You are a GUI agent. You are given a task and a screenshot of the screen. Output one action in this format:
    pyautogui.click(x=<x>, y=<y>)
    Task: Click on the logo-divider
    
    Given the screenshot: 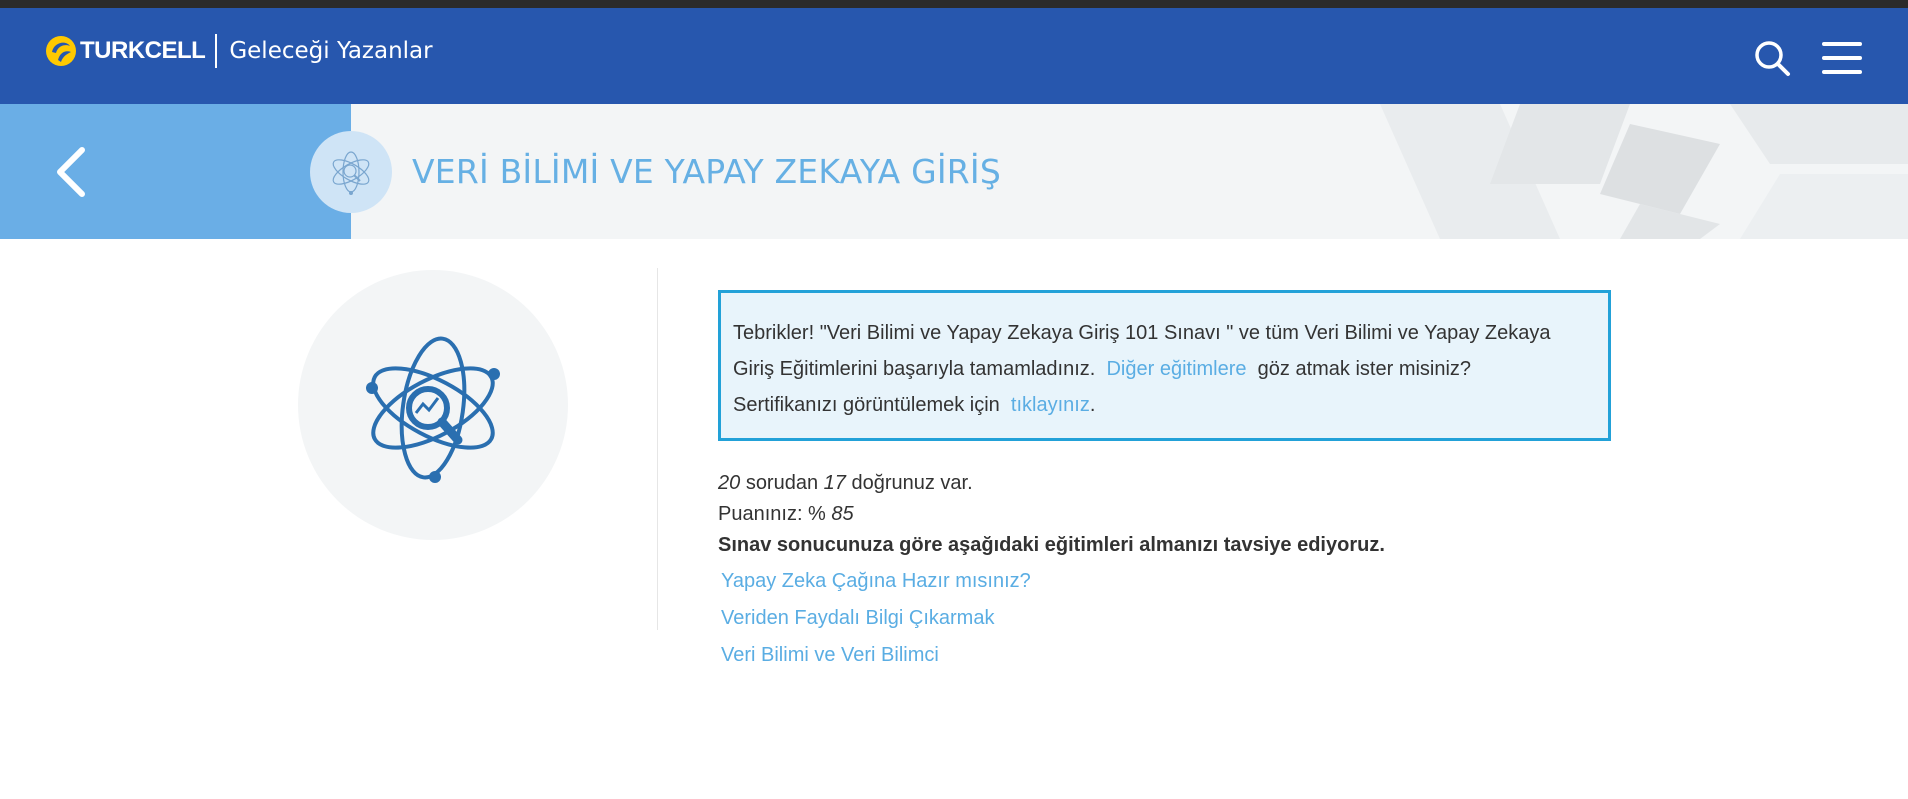 What is the action you would take?
    pyautogui.click(x=216, y=51)
    